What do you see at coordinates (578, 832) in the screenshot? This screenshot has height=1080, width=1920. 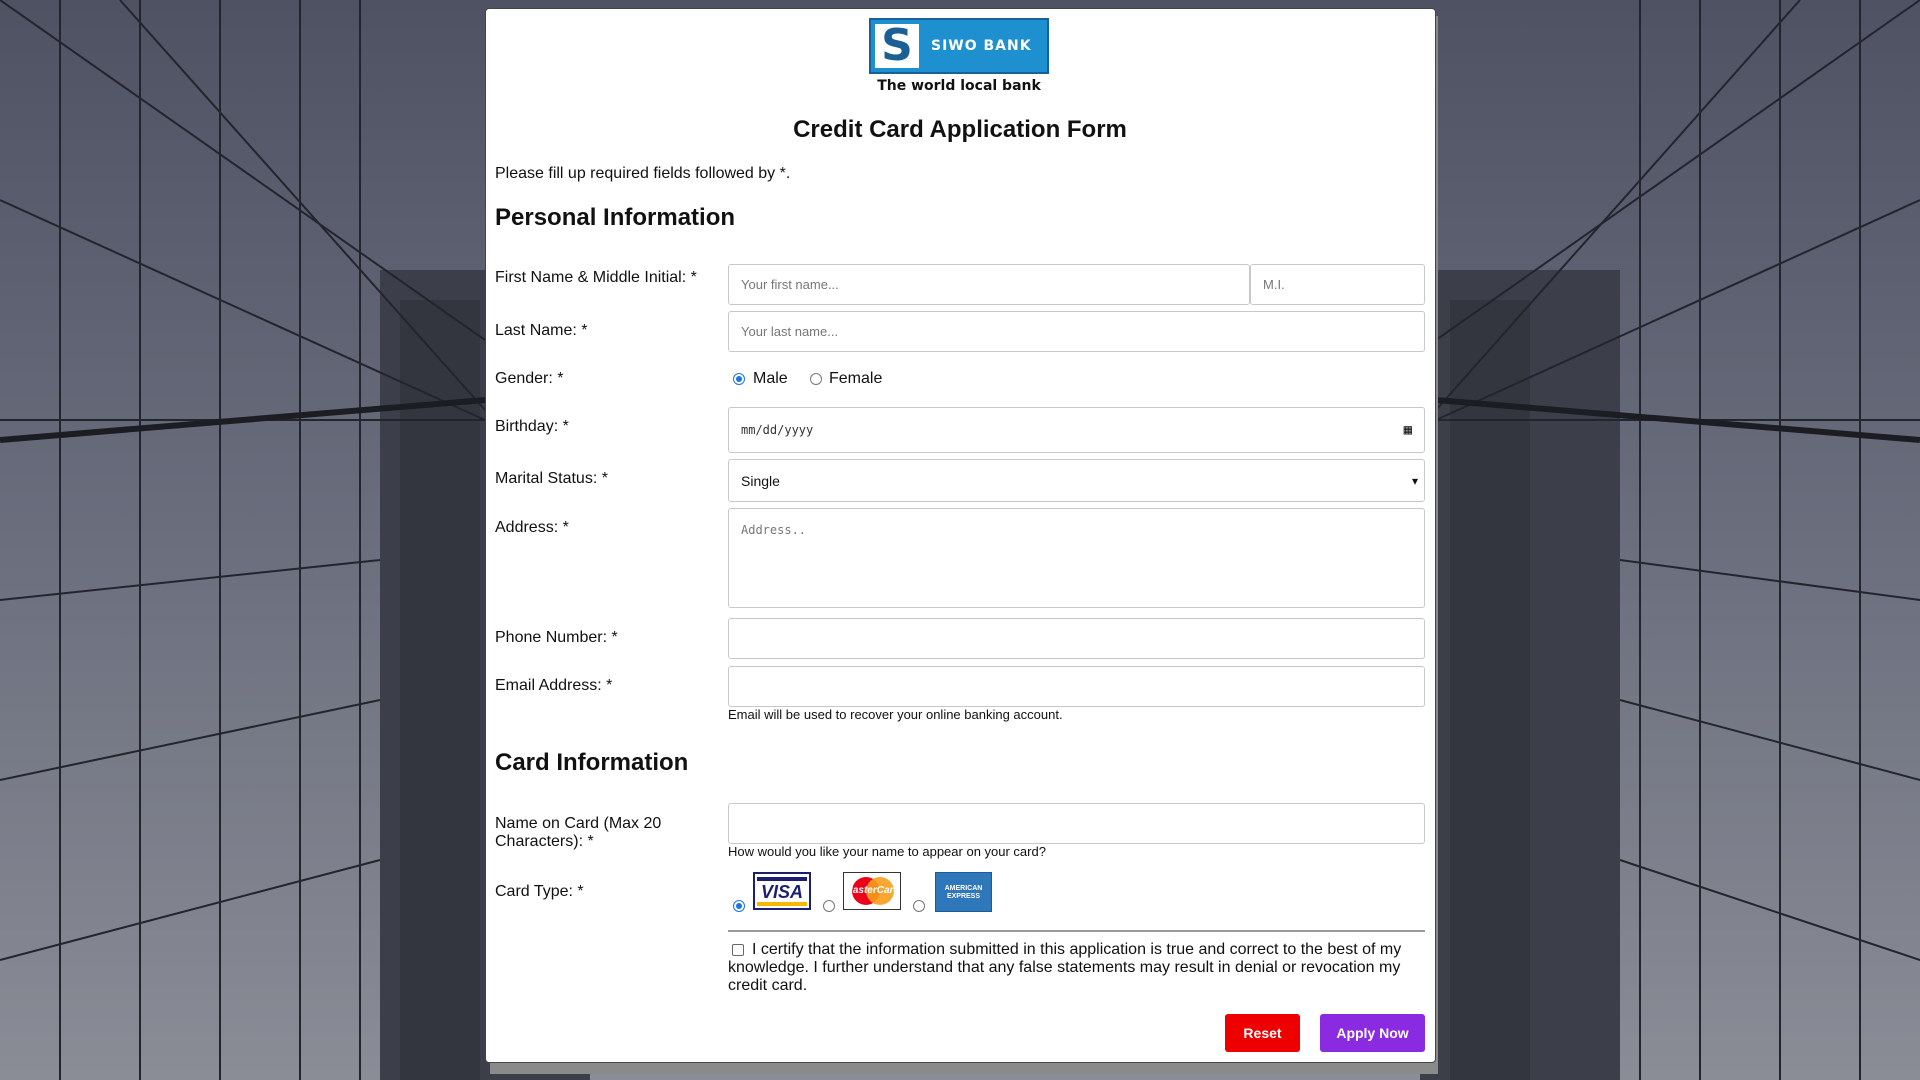 I see `name-on-card-label: Name on Card (Max 20 Characters): *` at bounding box center [578, 832].